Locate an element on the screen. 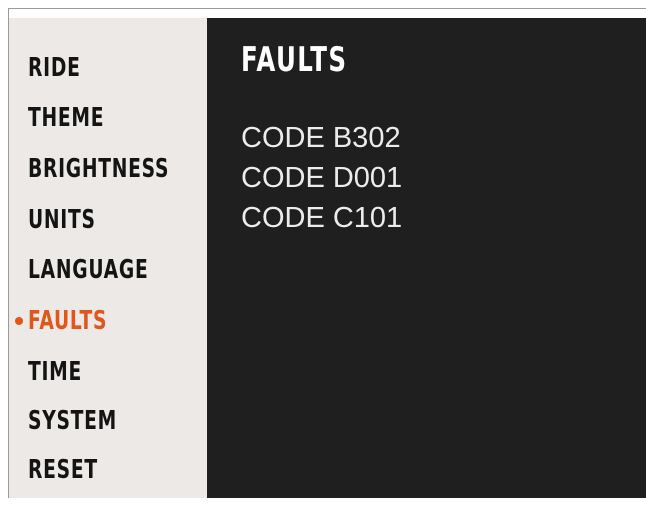 This screenshot has width=646, height=506. fault-code-item: CODE D001 is located at coordinates (322, 178).